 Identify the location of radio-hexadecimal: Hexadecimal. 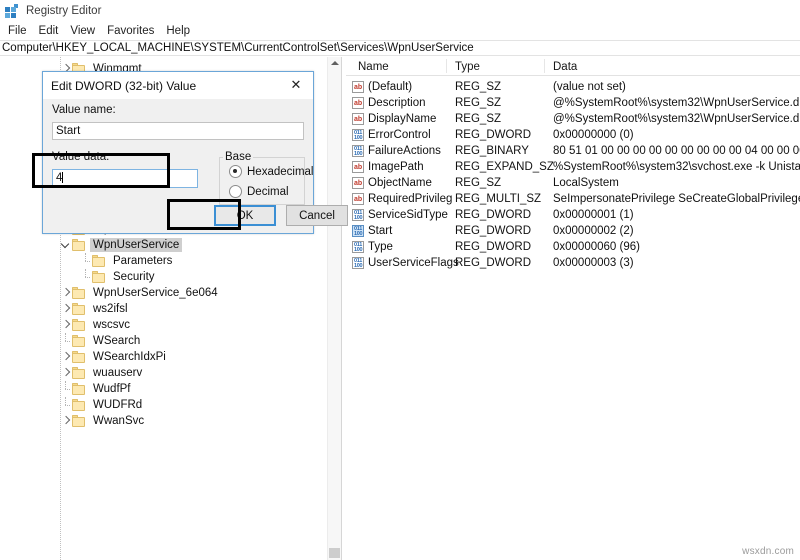
(271, 171).